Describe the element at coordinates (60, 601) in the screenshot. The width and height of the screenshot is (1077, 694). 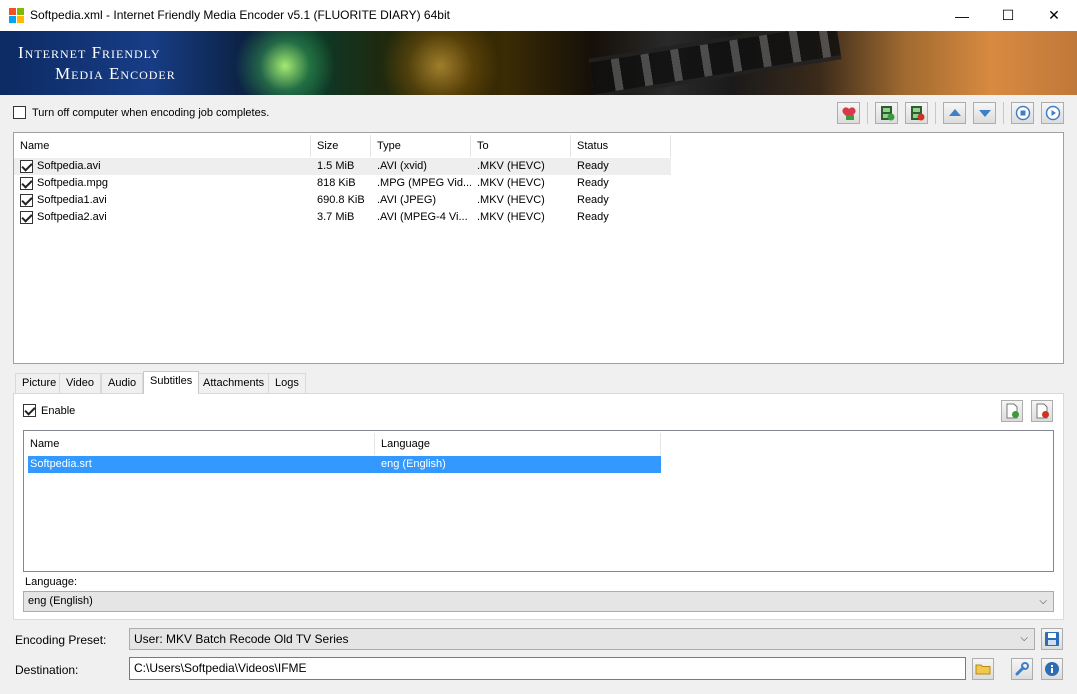
I see `language-value: eng (English)` at that location.